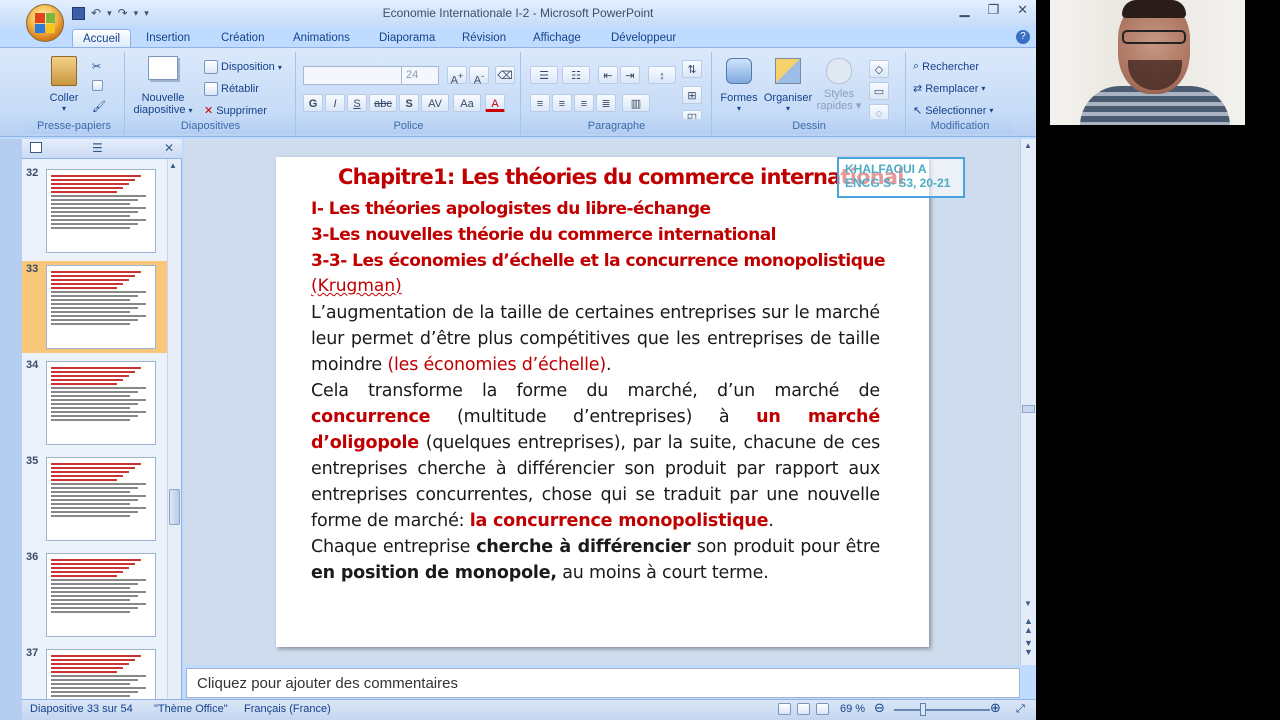 The width and height of the screenshot is (1280, 720). Describe the element at coordinates (383, 103) in the screenshot. I see `strikethrough-button: abc` at that location.